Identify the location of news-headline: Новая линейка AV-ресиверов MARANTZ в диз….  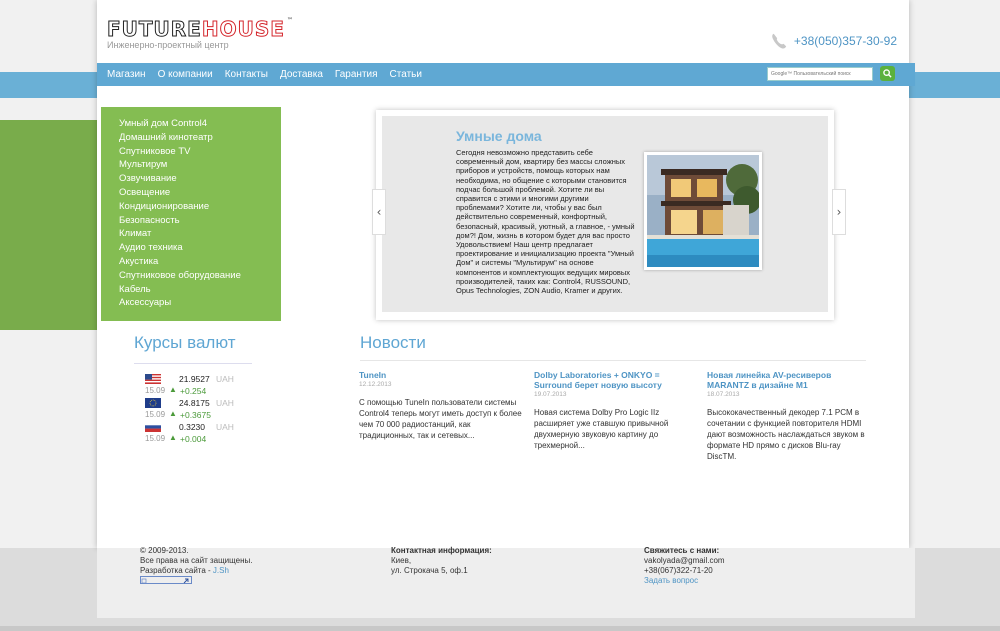
(789, 380).